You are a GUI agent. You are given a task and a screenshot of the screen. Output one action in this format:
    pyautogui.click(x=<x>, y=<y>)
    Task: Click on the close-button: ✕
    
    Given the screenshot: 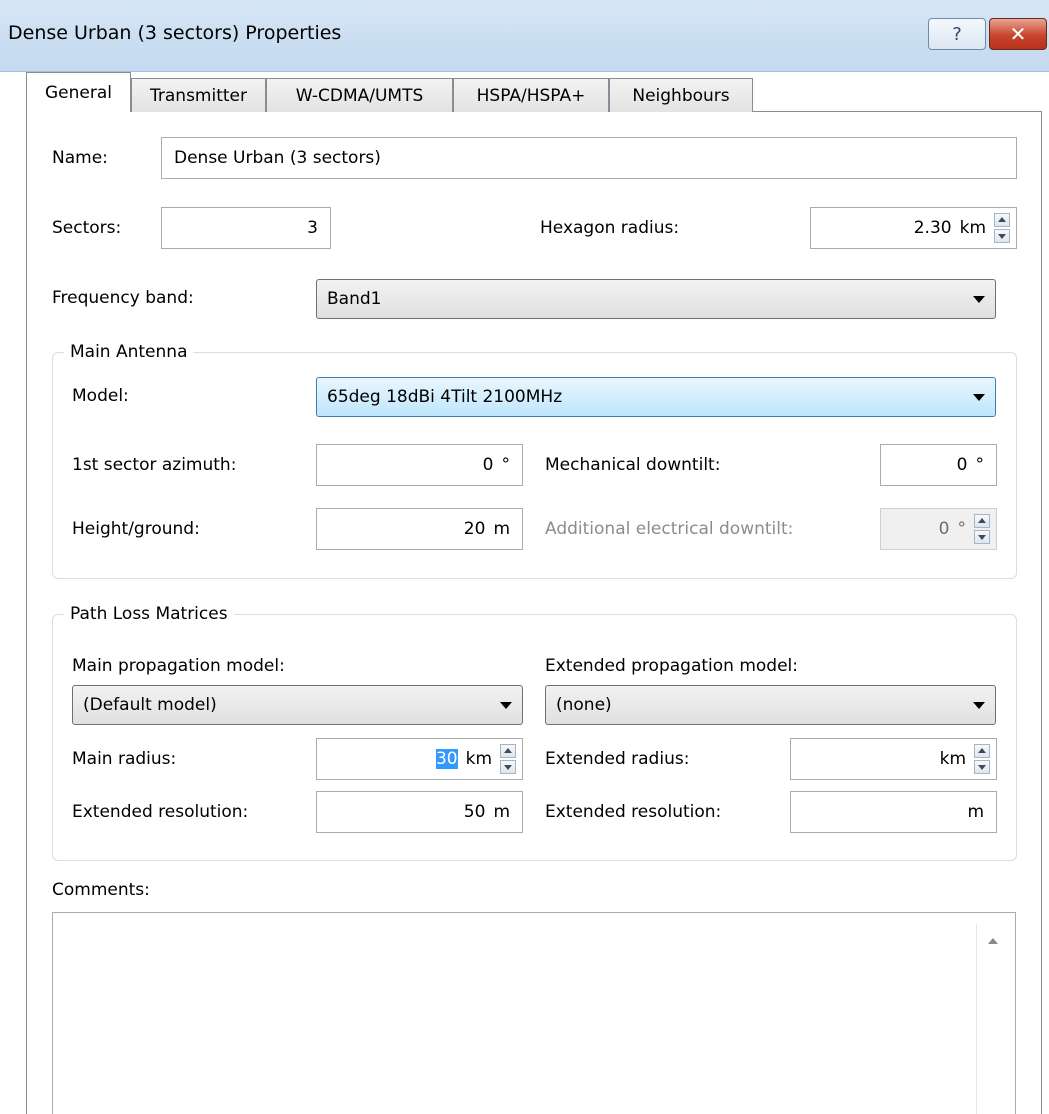 What is the action you would take?
    pyautogui.click(x=1018, y=34)
    